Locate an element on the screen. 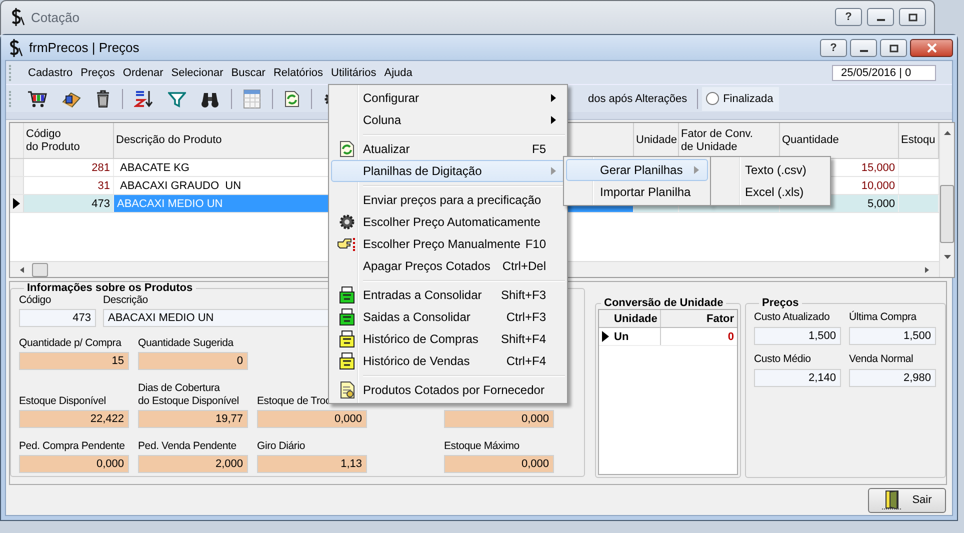  group-title: Informações sobre os Produtos is located at coordinates (110, 288).